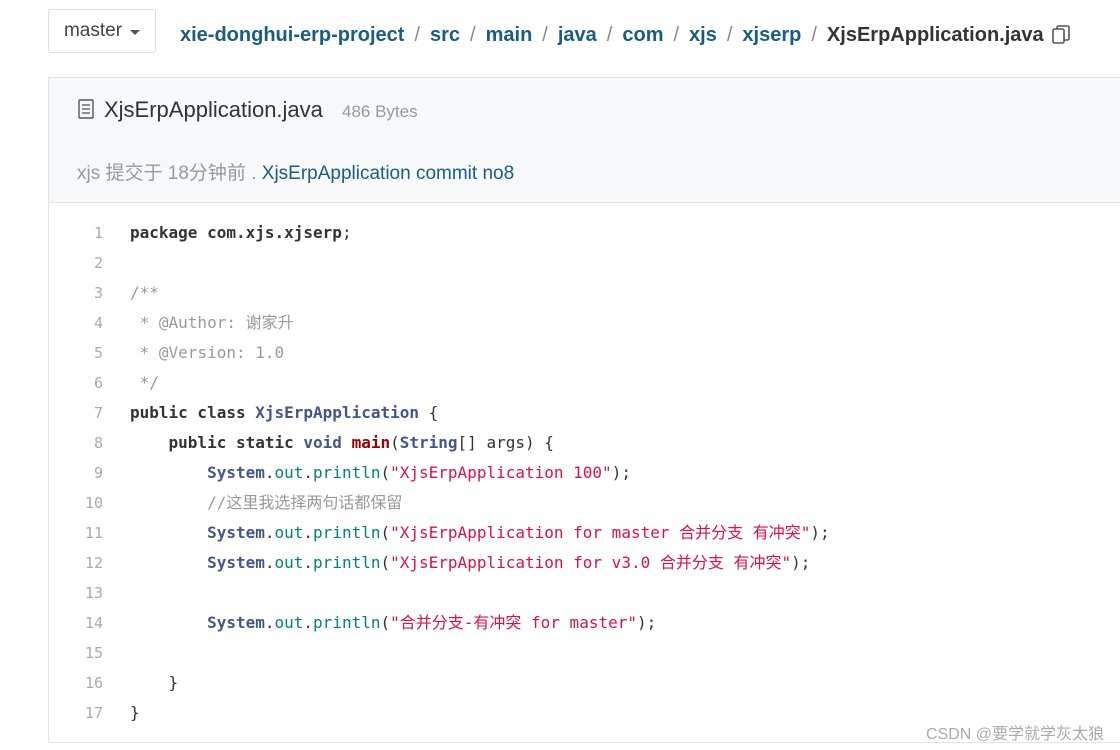 This screenshot has height=750, width=1120. Describe the element at coordinates (584, 683) in the screenshot. I see `code-line: 16 }` at that location.